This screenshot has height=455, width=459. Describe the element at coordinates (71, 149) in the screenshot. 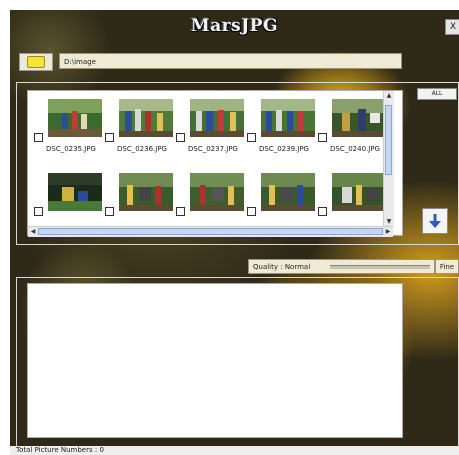

I see `thumbnail-filename: DSC_0235.JPG` at that location.